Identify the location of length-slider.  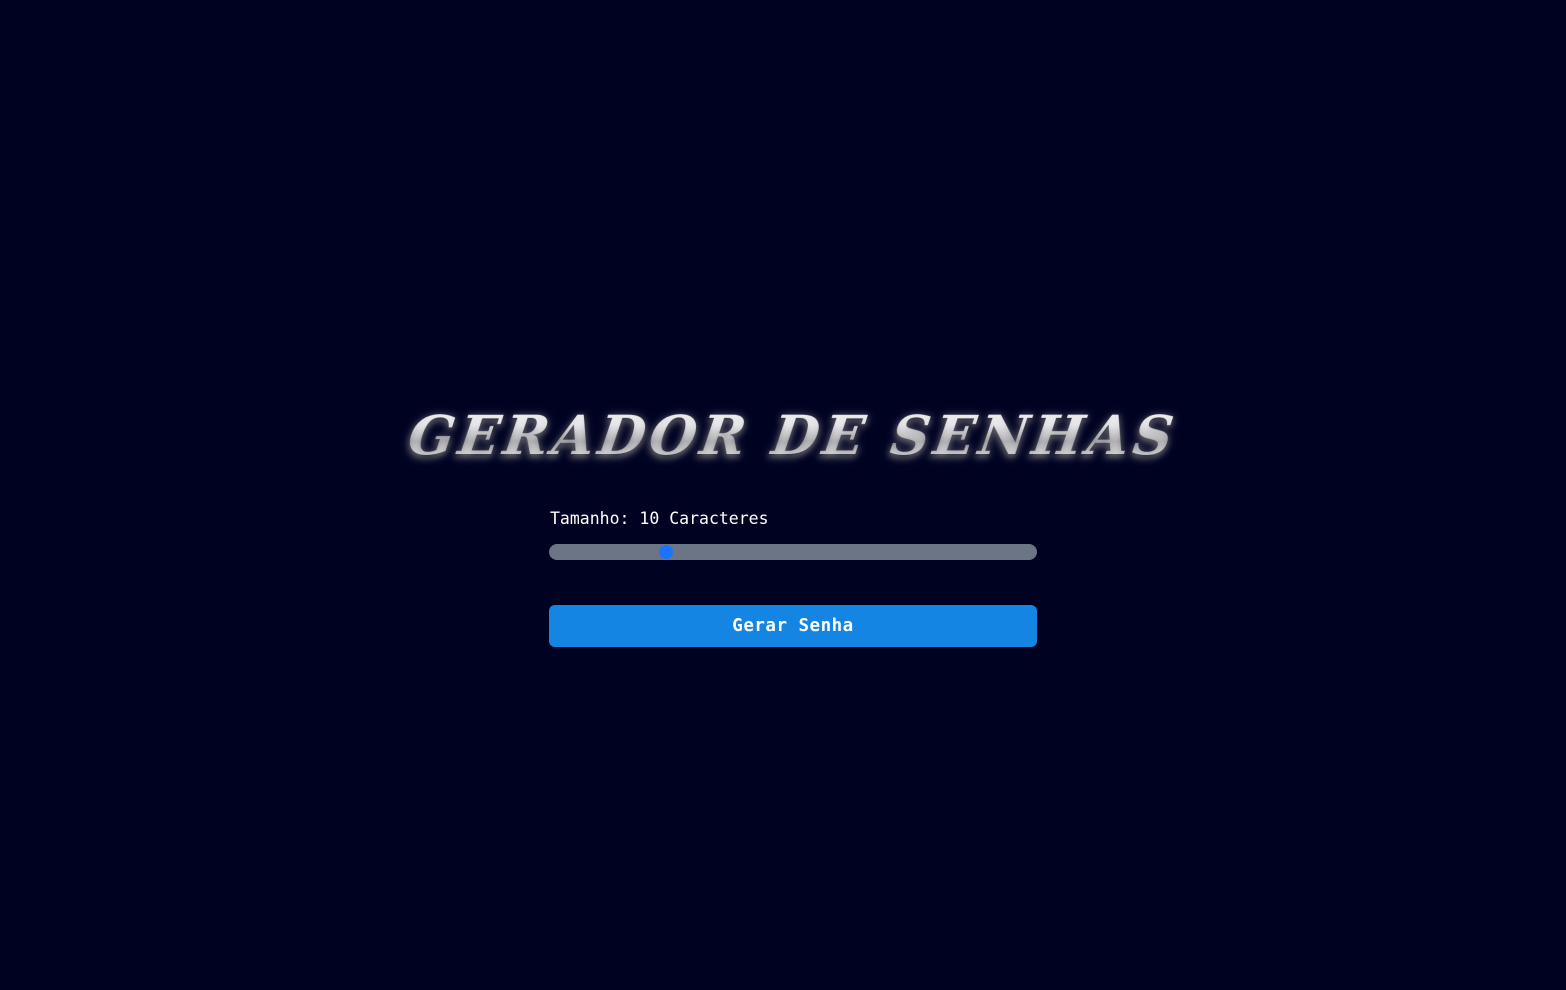
(793, 552).